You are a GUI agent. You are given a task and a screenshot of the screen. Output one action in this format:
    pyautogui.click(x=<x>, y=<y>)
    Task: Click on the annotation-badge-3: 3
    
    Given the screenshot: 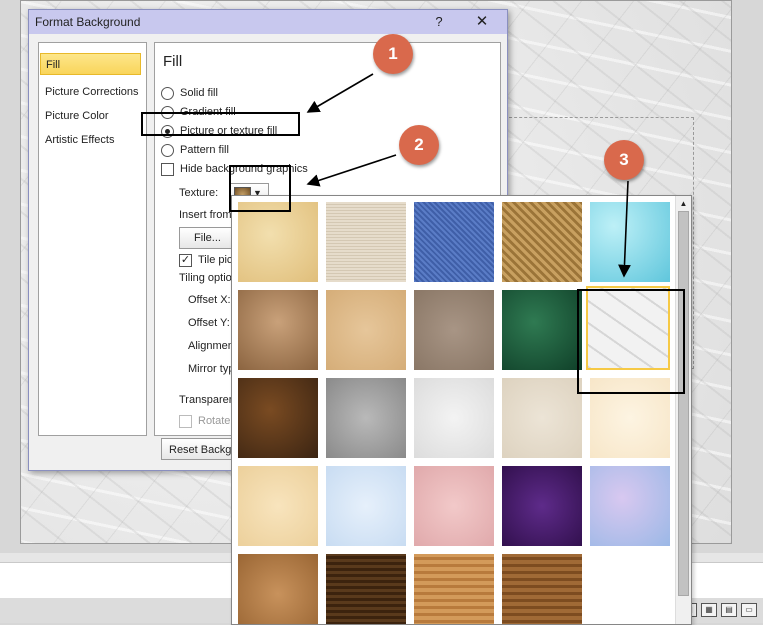 What is the action you would take?
    pyautogui.click(x=624, y=160)
    